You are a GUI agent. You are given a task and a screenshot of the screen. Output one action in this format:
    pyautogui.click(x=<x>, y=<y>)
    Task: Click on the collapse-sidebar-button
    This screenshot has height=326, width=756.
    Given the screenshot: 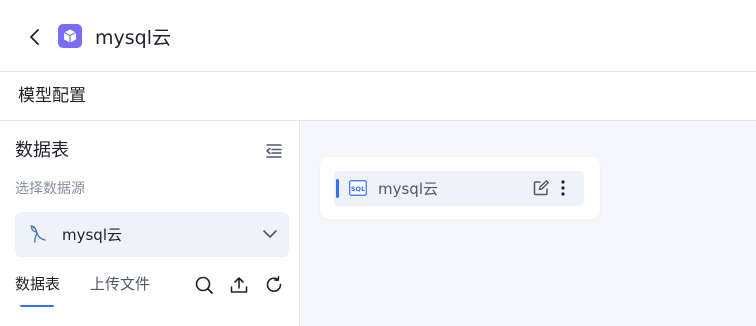 What is the action you would take?
    pyautogui.click(x=274, y=151)
    